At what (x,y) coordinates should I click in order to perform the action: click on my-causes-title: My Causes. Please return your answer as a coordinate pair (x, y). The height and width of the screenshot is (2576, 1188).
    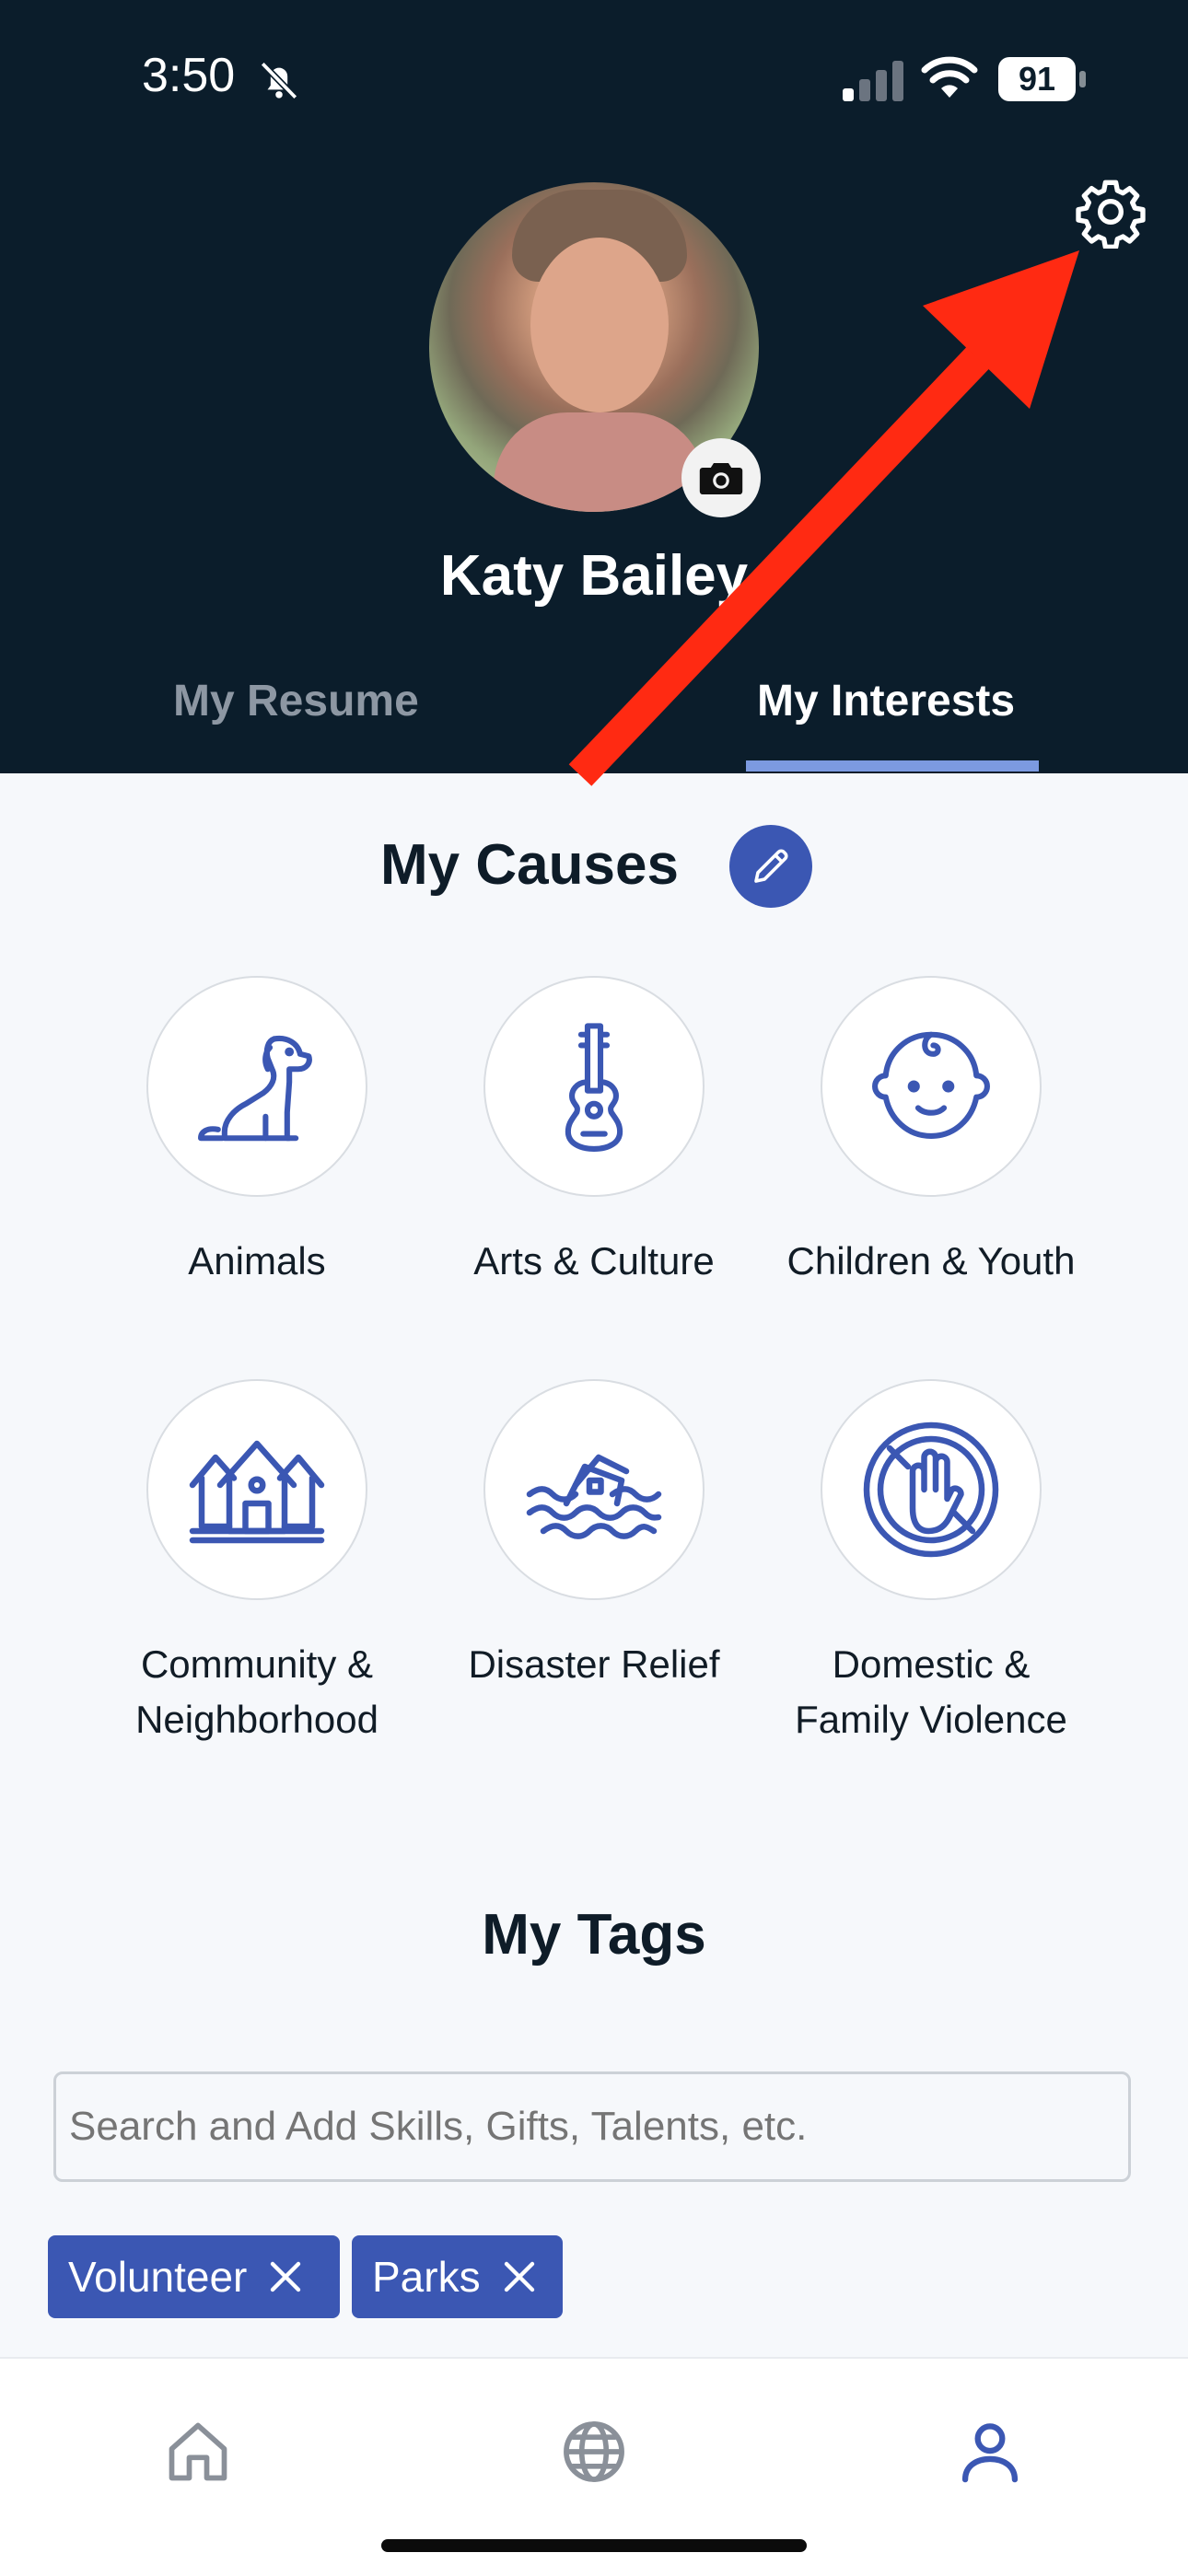
    Looking at the image, I should click on (529, 865).